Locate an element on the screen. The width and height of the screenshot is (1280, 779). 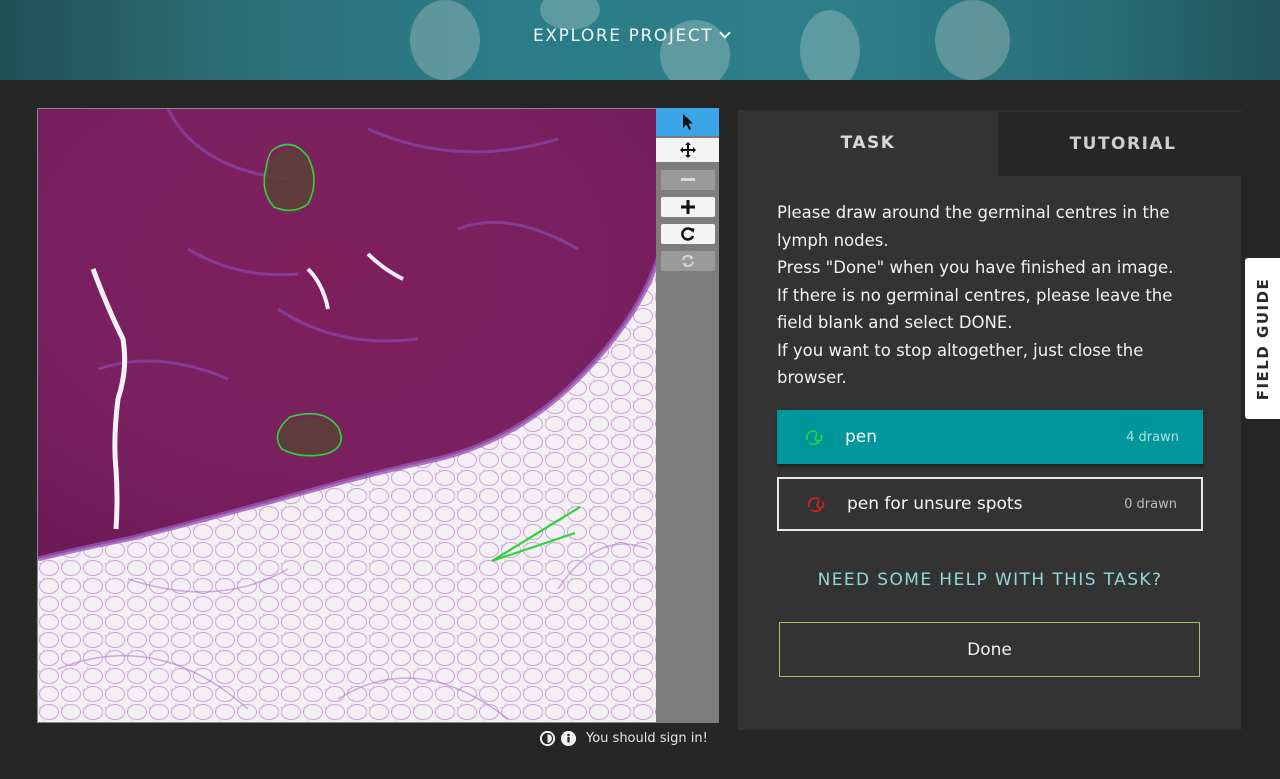
tab-tutorial: TUTORIAL is located at coordinates (1123, 144).